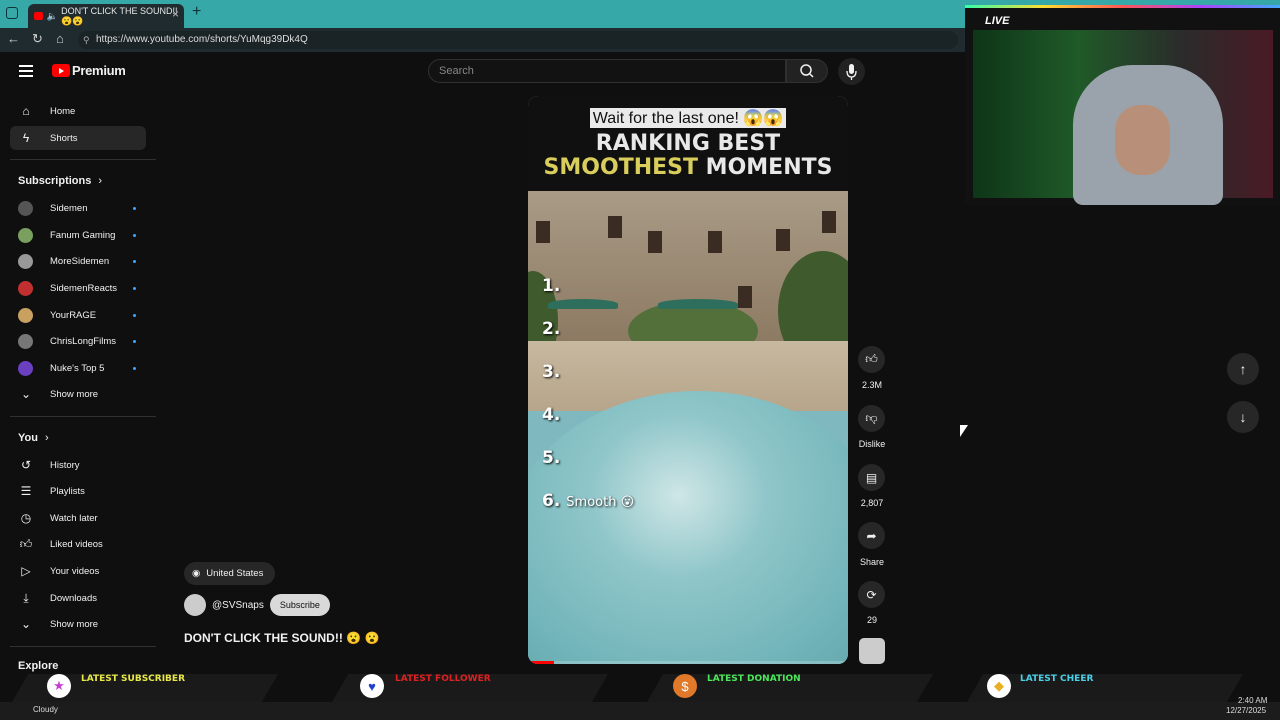 The height and width of the screenshot is (720, 1280). Describe the element at coordinates (238, 605) in the screenshot. I see `channel-name: @SVSnaps` at that location.